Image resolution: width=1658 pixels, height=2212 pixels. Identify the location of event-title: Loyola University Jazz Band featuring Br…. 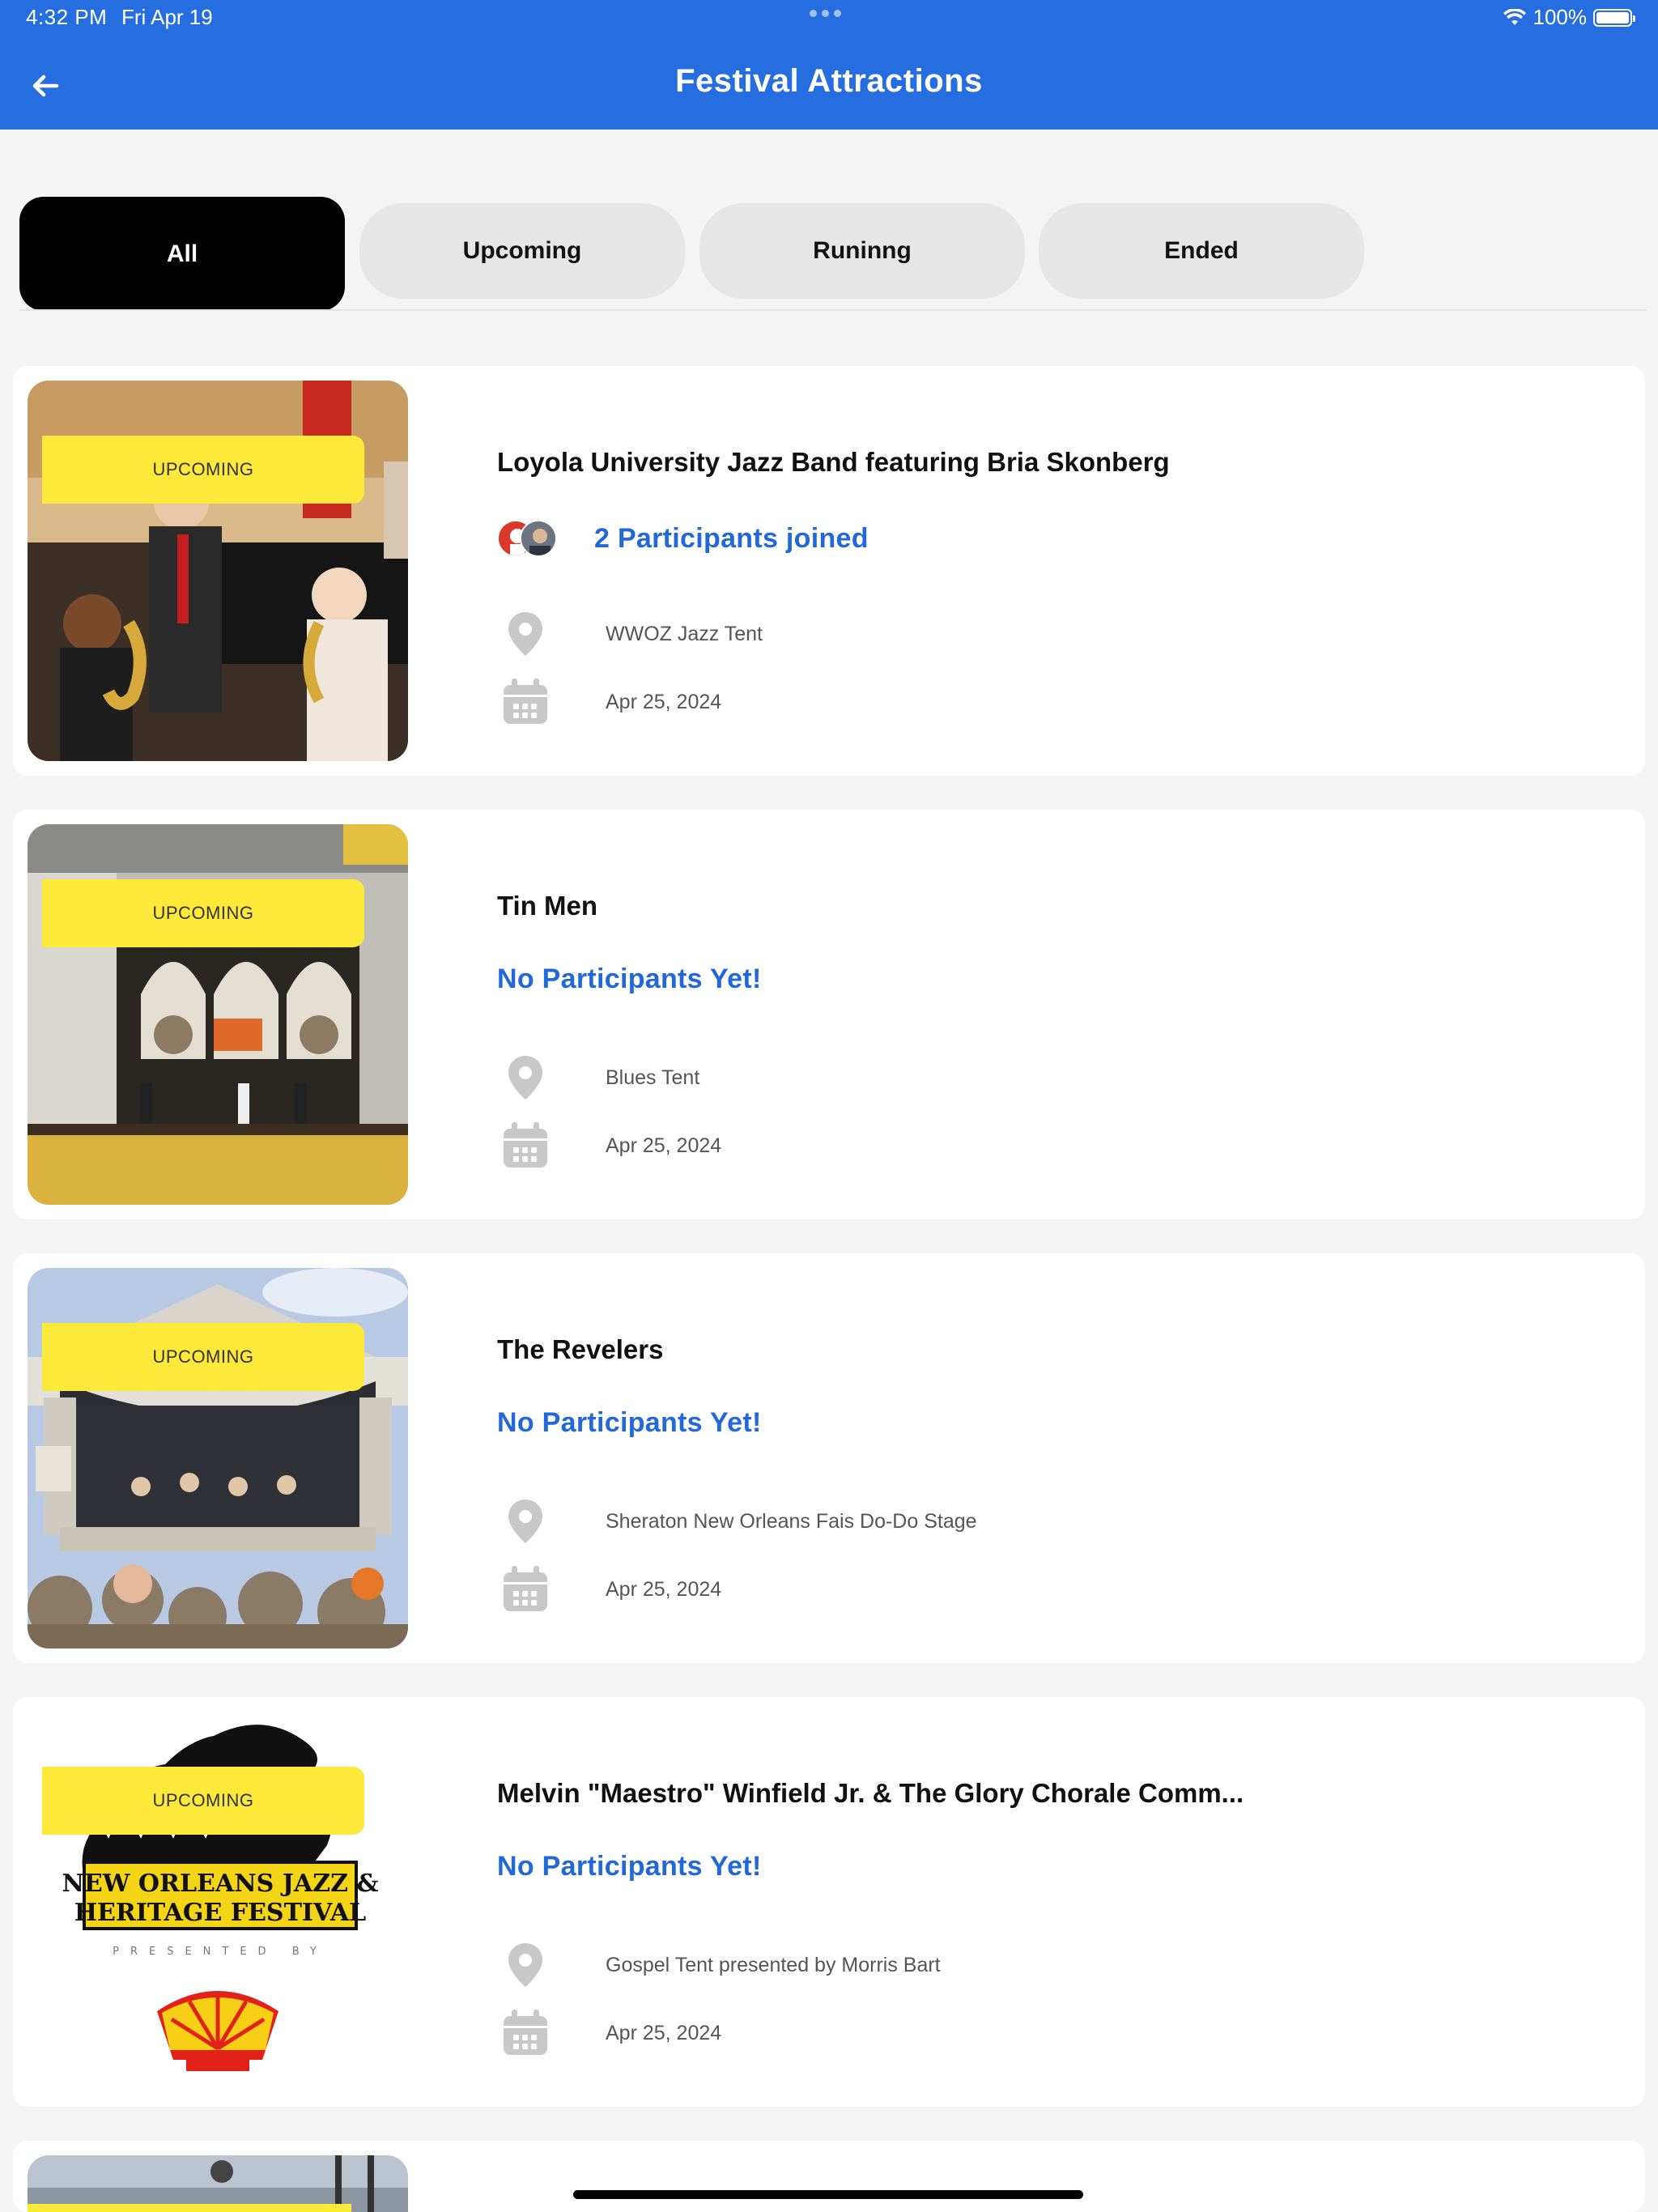
(833, 462).